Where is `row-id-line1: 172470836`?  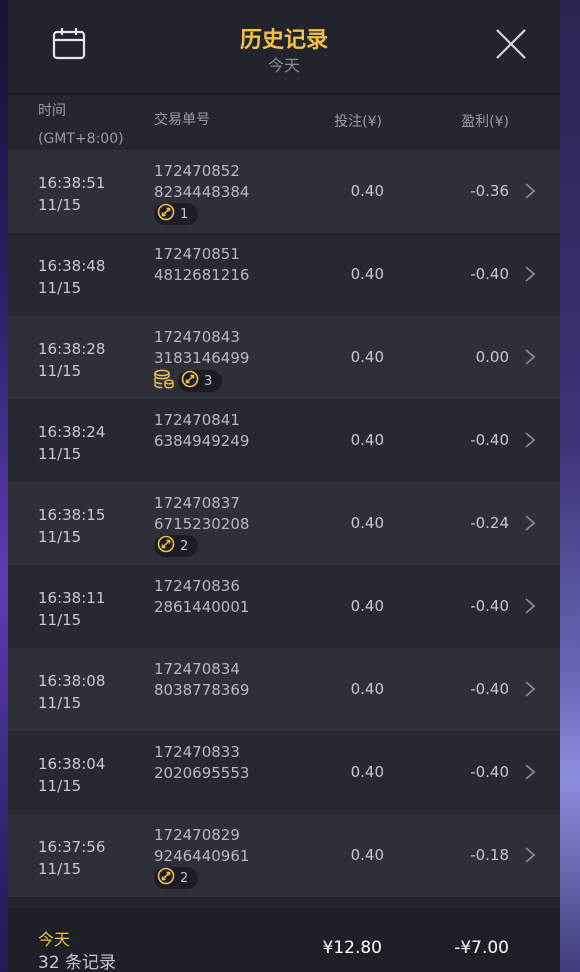
row-id-line1: 172470836 is located at coordinates (197, 586).